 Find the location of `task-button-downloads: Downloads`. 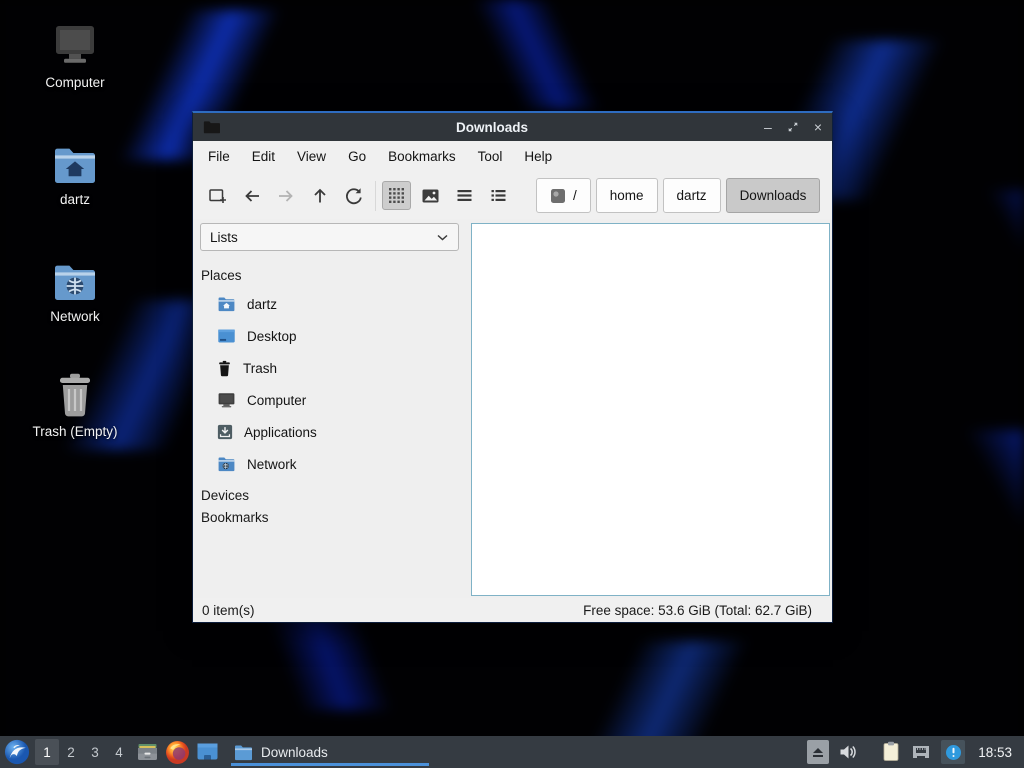

task-button-downloads: Downloads is located at coordinates (330, 752).